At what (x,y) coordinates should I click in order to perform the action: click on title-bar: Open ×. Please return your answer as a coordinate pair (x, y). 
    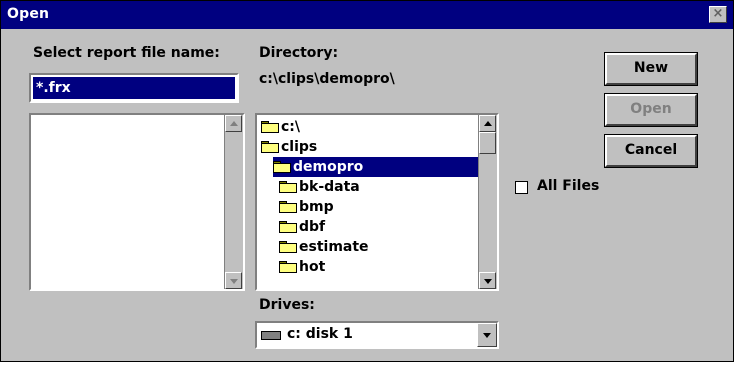
    Looking at the image, I should click on (367, 15).